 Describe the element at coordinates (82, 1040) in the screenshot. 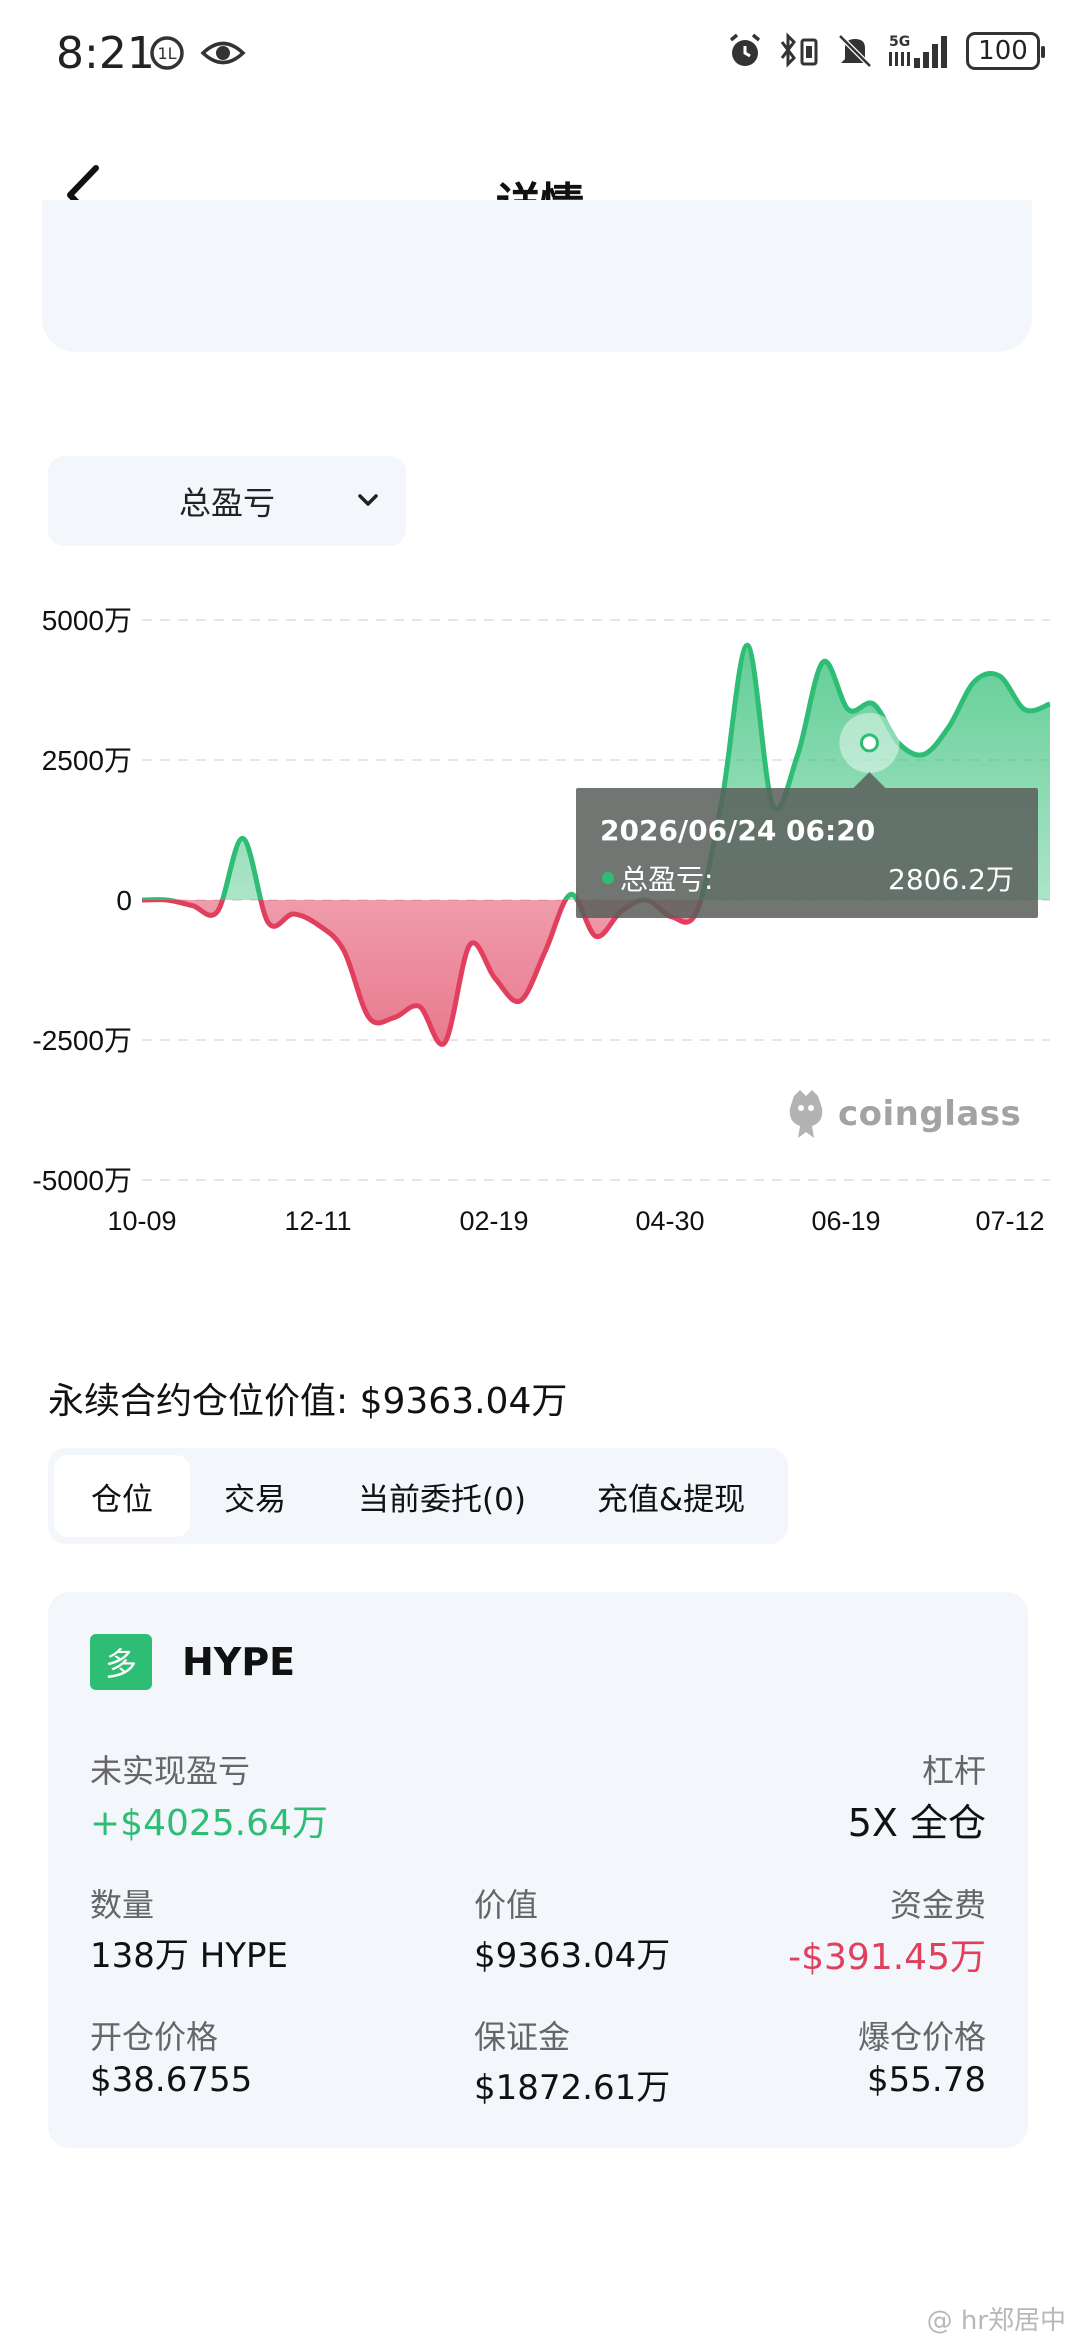

I see `y-tick-label: -2500万` at that location.